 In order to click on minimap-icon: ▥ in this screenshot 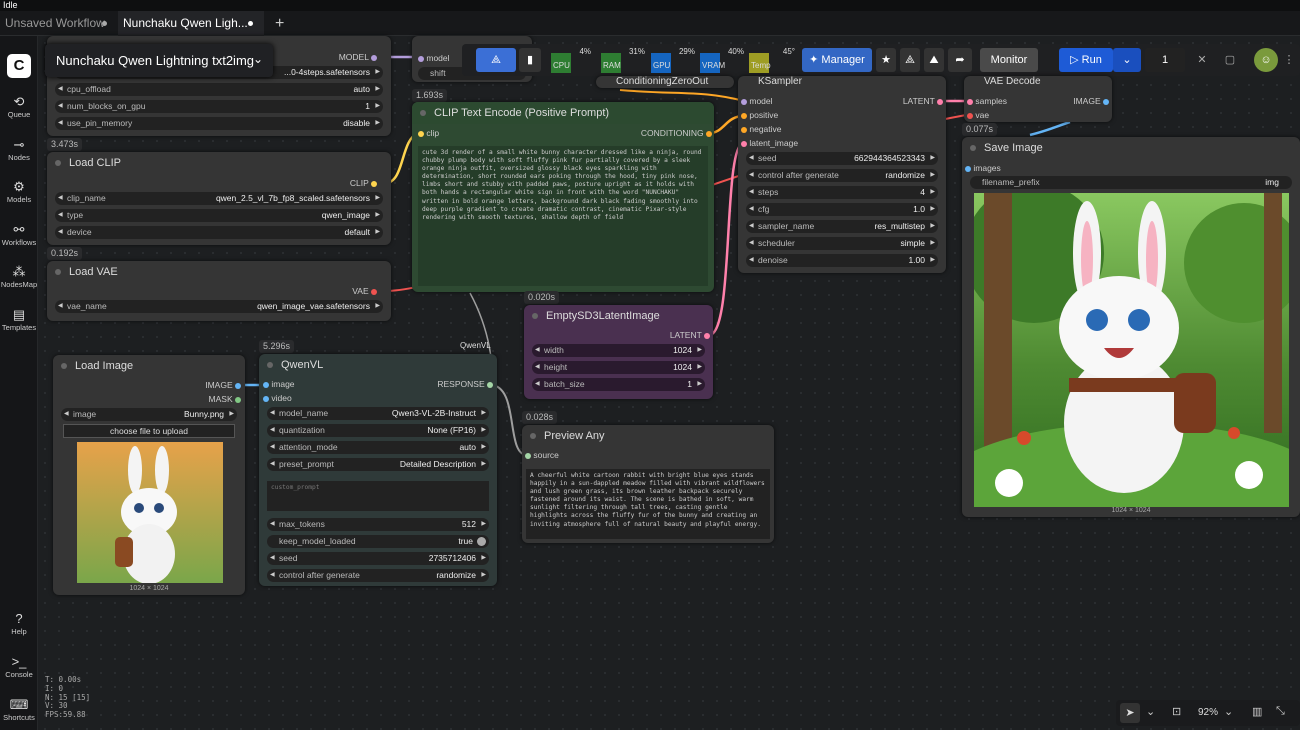, I will do `click(1257, 711)`.